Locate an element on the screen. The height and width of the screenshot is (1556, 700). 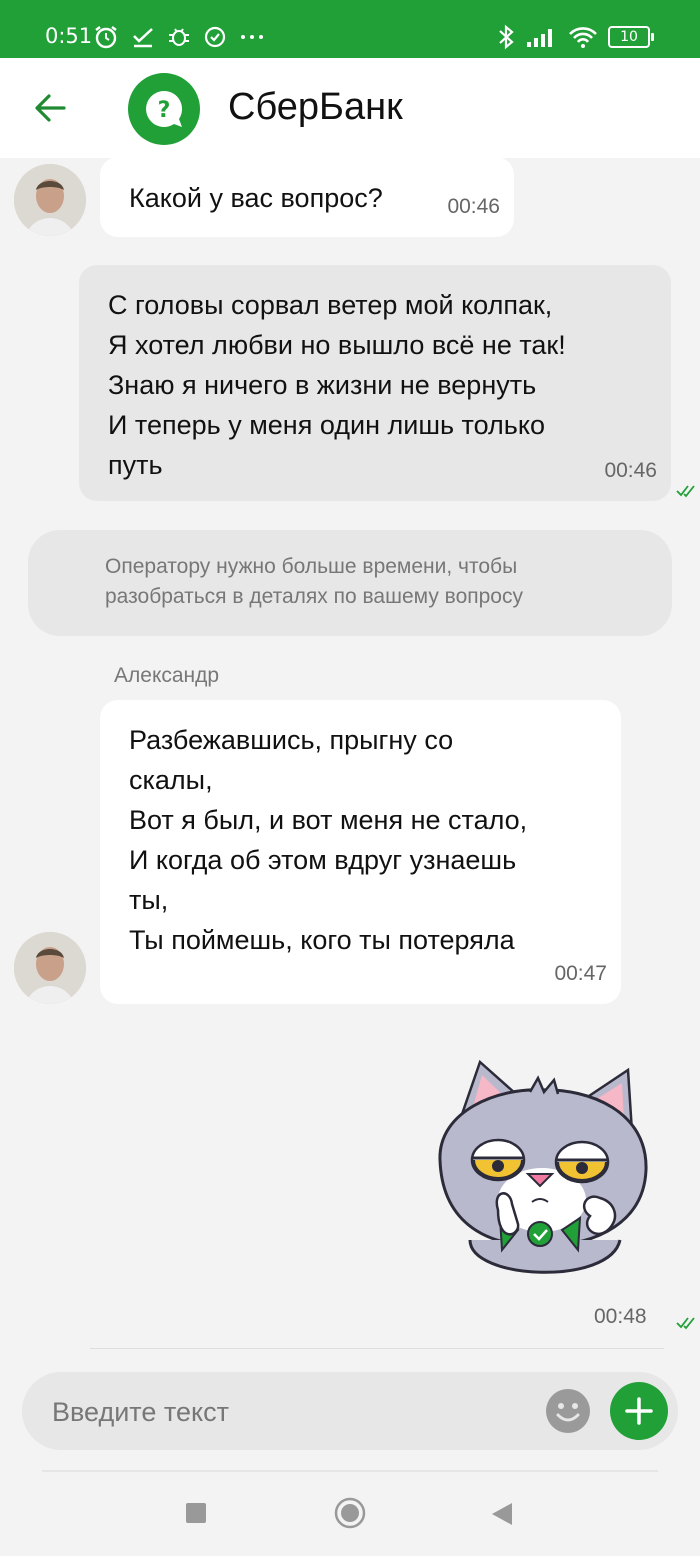
message-line: И когда об этом вдруг узнаешь is located at coordinates (323, 860).